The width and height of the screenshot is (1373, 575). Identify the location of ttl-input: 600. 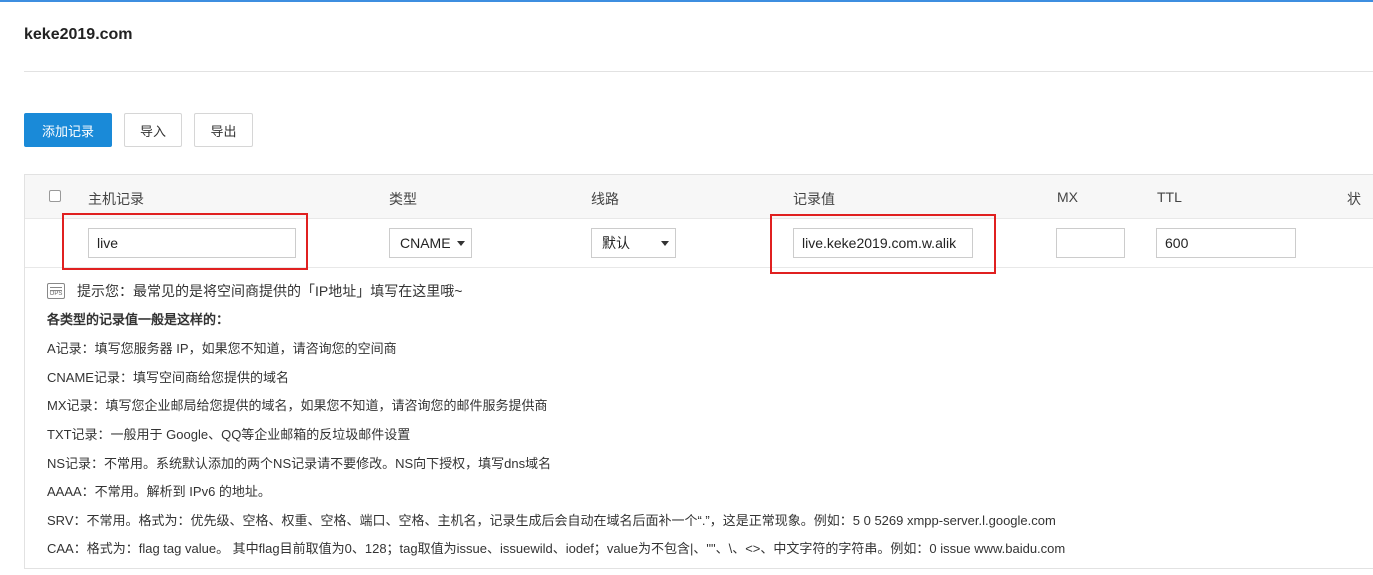
(1226, 243).